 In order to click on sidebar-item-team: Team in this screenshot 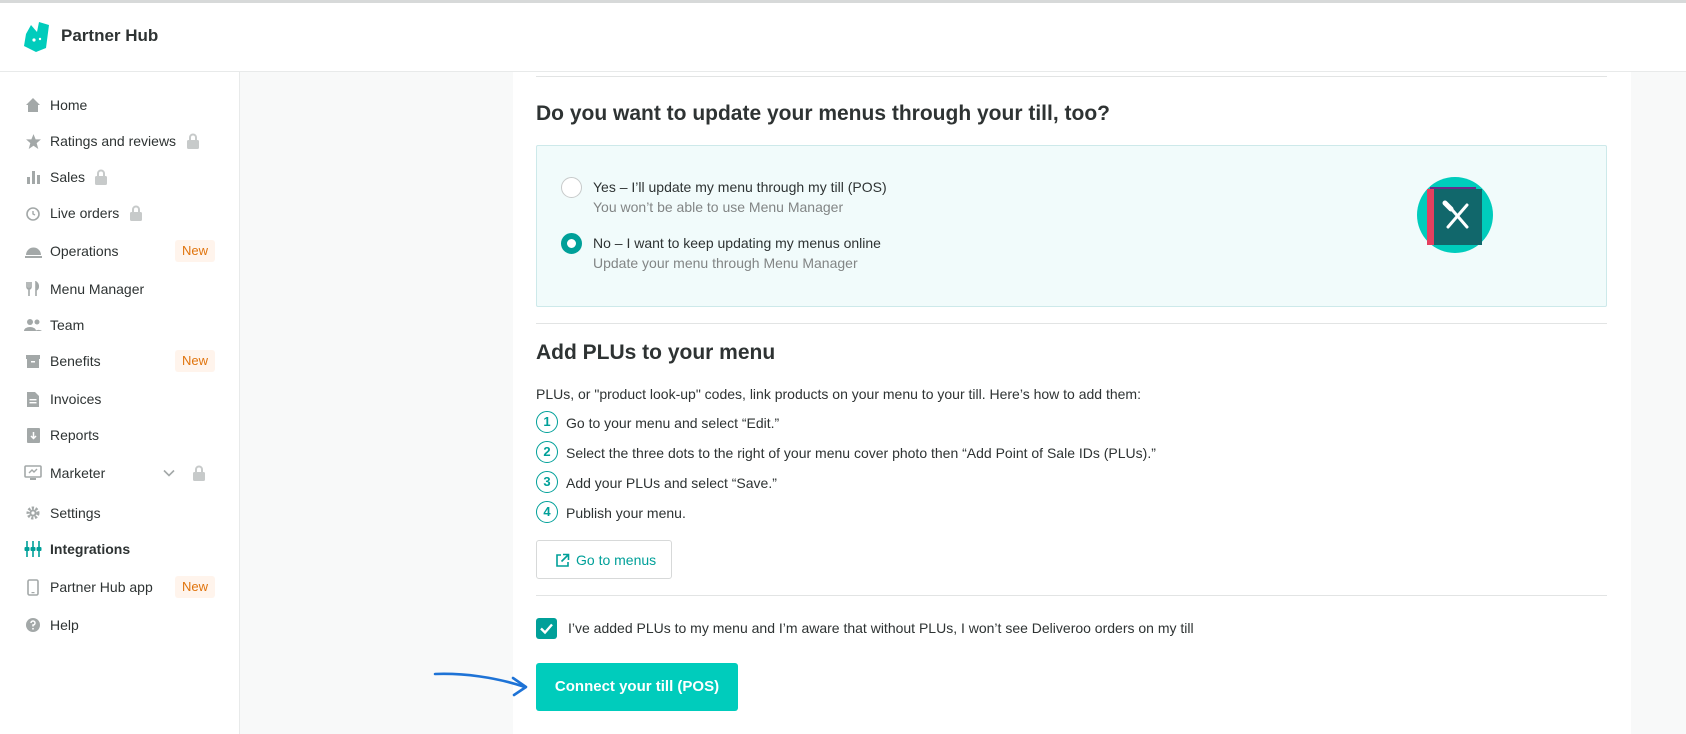, I will do `click(119, 325)`.